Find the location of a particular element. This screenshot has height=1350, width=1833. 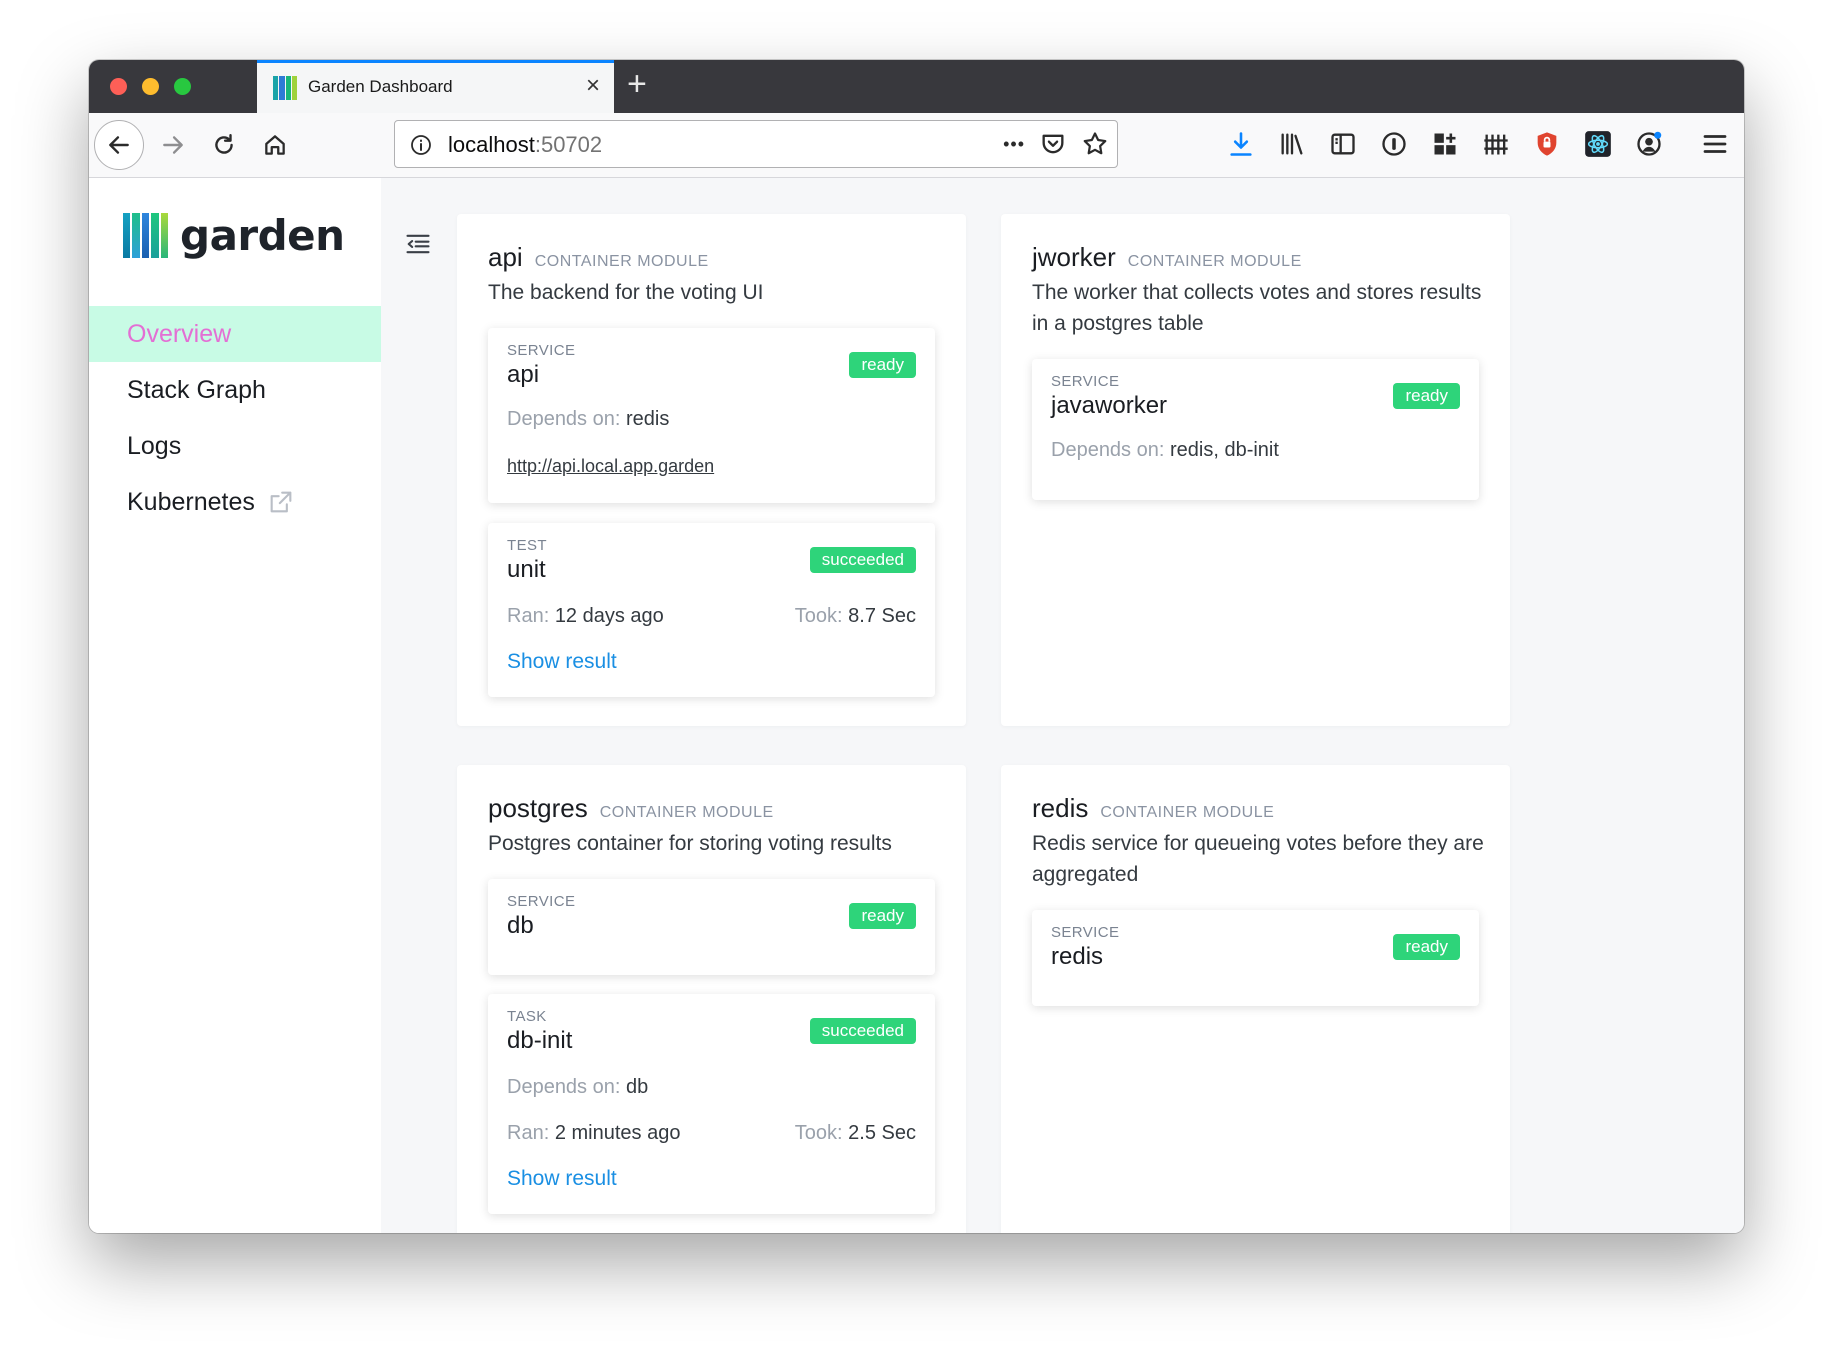

password-manager-icon is located at coordinates (1394, 144).